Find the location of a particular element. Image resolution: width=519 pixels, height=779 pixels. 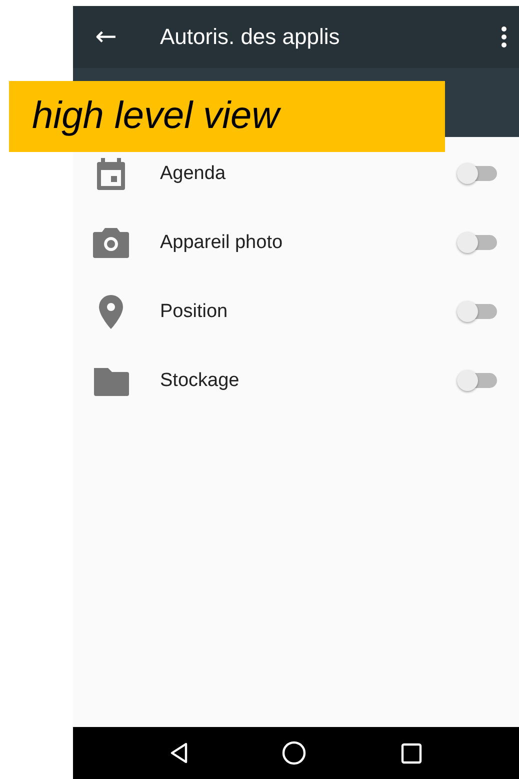

back-nav-icon is located at coordinates (179, 753).